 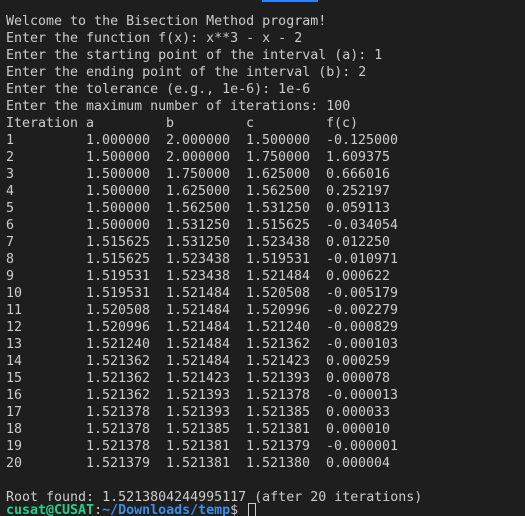 What do you see at coordinates (265, 123) in the screenshot?
I see `table-header: Iteration a b c f(c)` at bounding box center [265, 123].